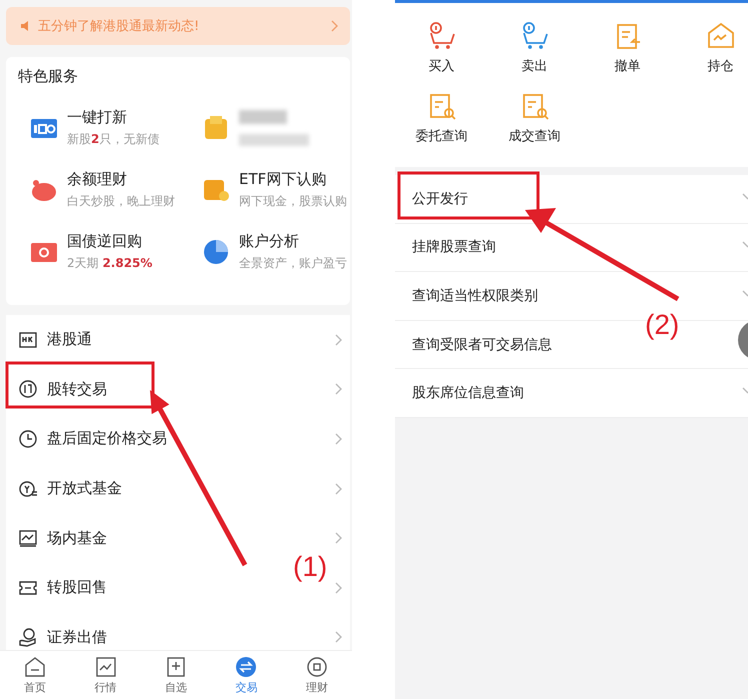 The height and width of the screenshot is (699, 748). I want to click on menu-item: 开放式基金, so click(171, 488).